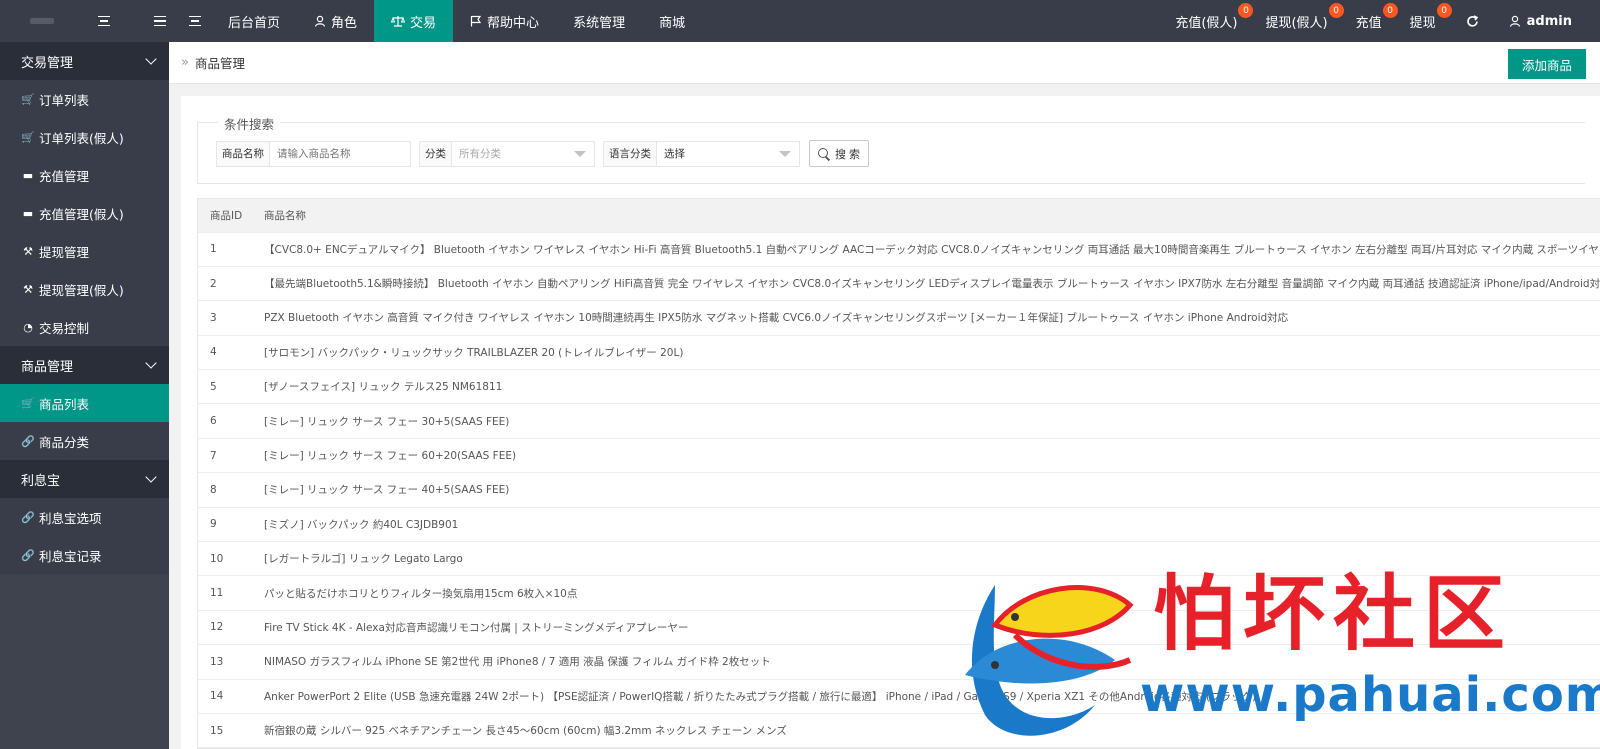  I want to click on language-label: 语言分类, so click(630, 153).